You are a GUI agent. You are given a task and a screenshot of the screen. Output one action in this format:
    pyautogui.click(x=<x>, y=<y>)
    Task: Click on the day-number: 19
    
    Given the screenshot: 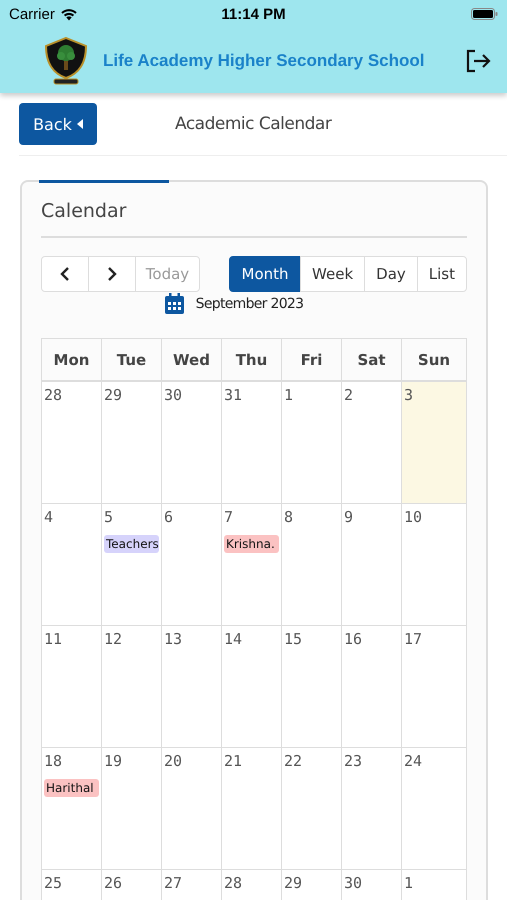 What is the action you would take?
    pyautogui.click(x=113, y=761)
    